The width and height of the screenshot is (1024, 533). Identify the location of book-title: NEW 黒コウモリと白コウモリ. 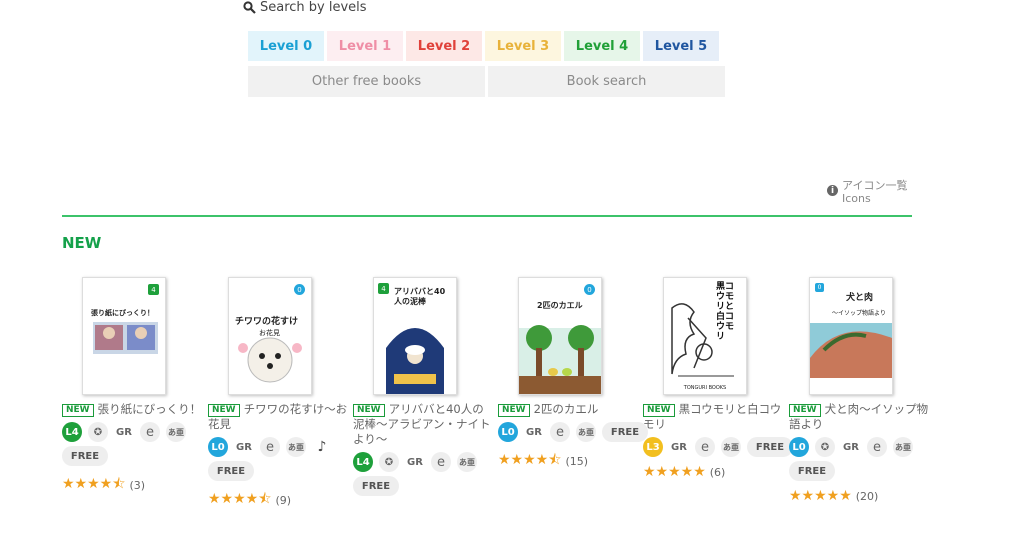
(713, 417).